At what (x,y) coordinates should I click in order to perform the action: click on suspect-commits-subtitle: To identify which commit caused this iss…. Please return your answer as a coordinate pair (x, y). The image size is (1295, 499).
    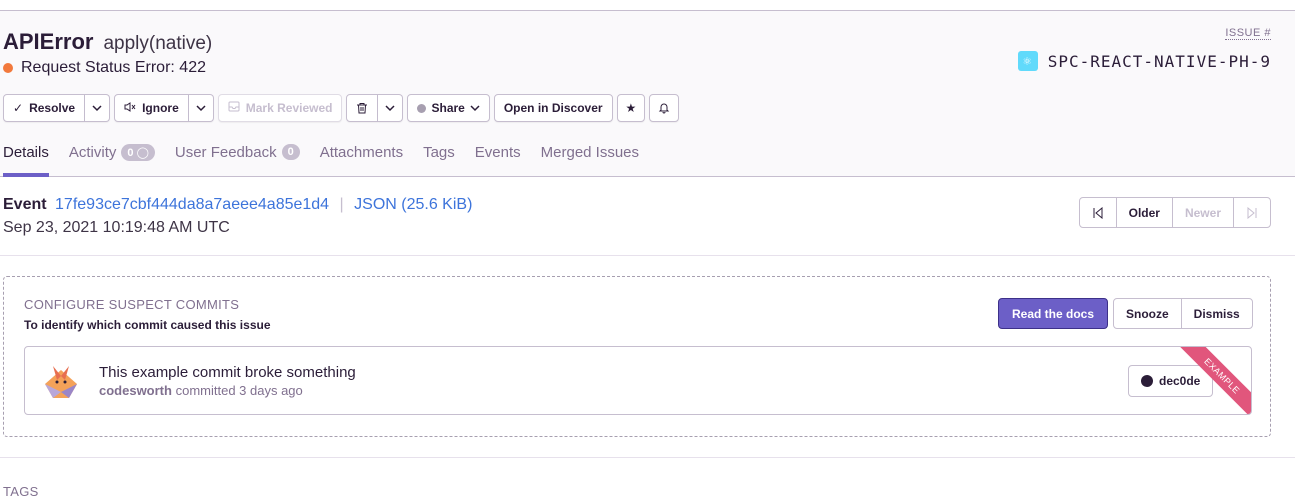
    Looking at the image, I should click on (147, 325).